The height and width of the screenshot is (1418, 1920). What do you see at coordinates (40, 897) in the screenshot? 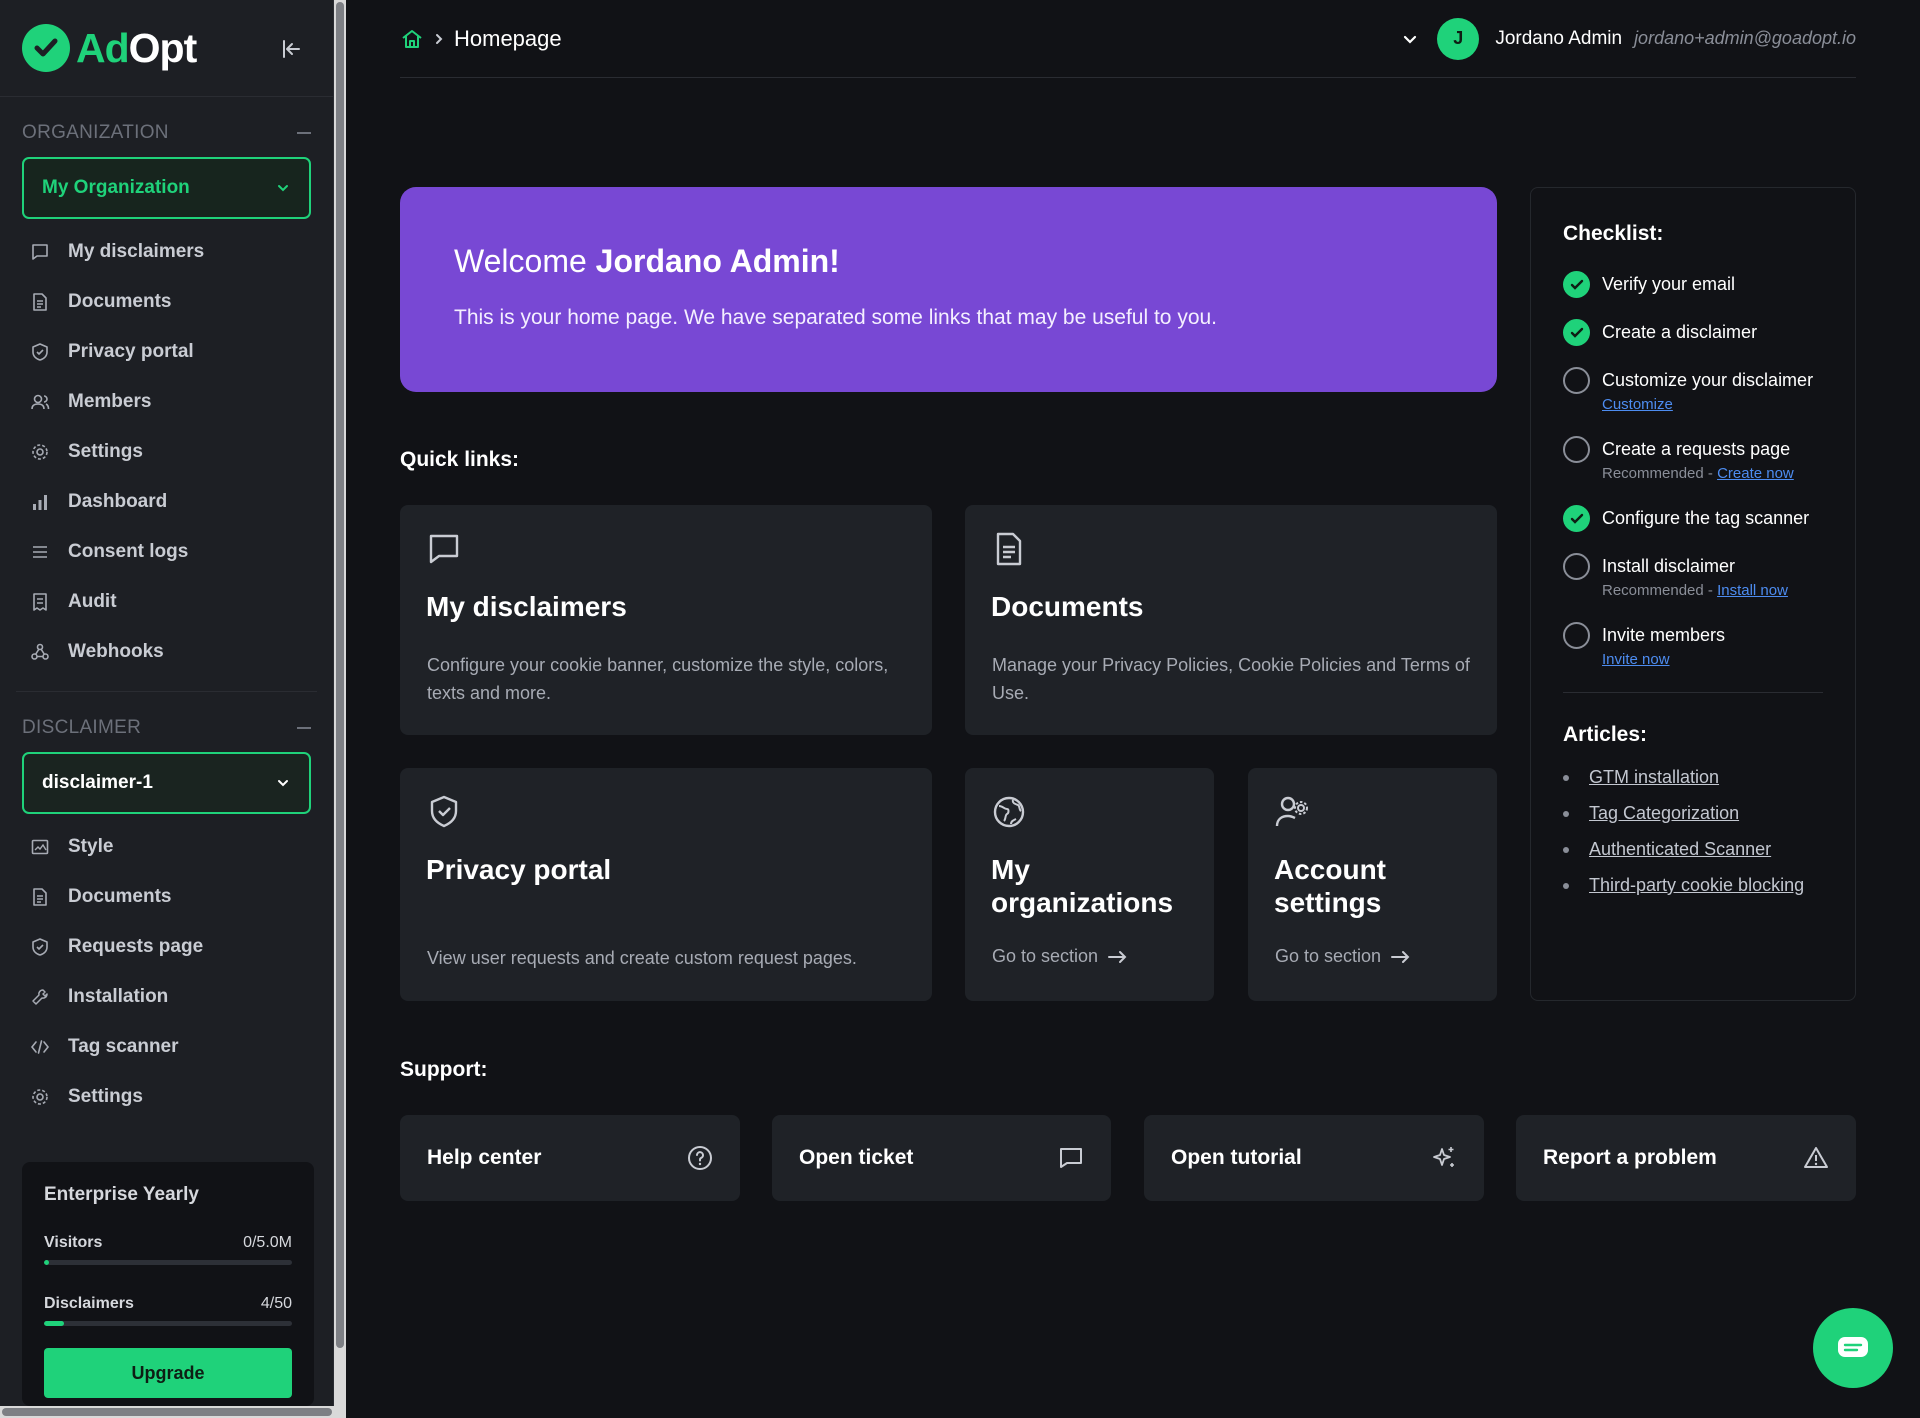
I see `document-icon` at bounding box center [40, 897].